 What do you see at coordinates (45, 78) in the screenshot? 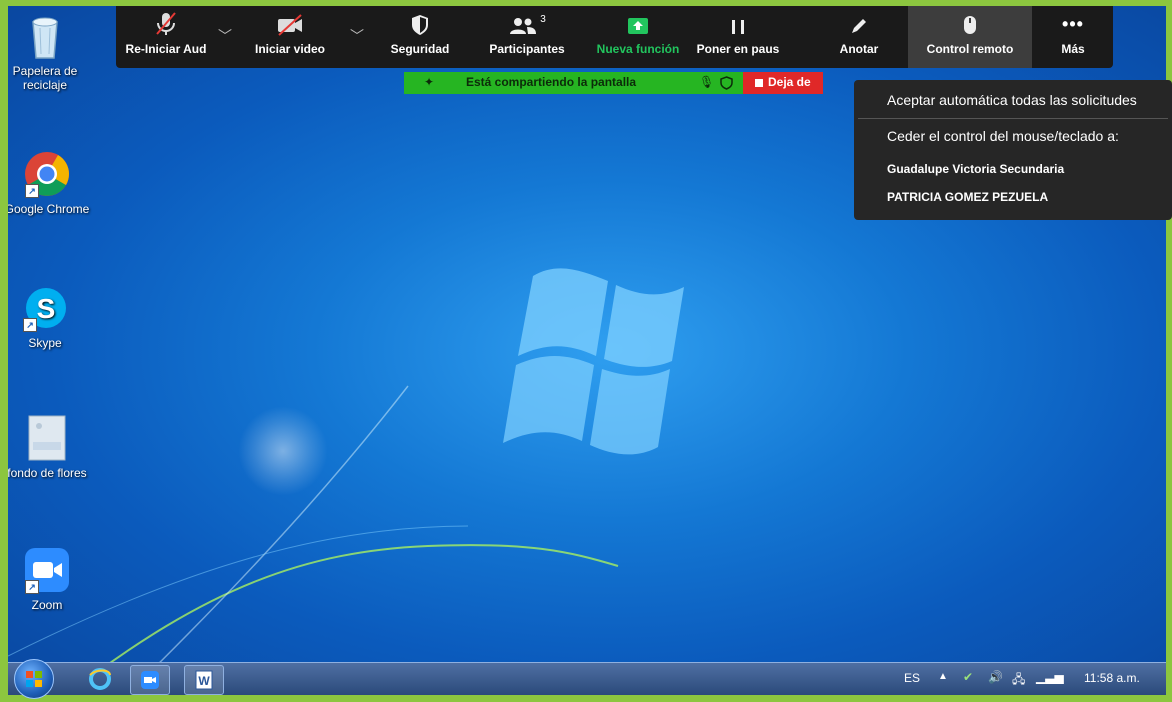
I see `desktop-icon-label: Papelera de reciclaje` at bounding box center [45, 78].